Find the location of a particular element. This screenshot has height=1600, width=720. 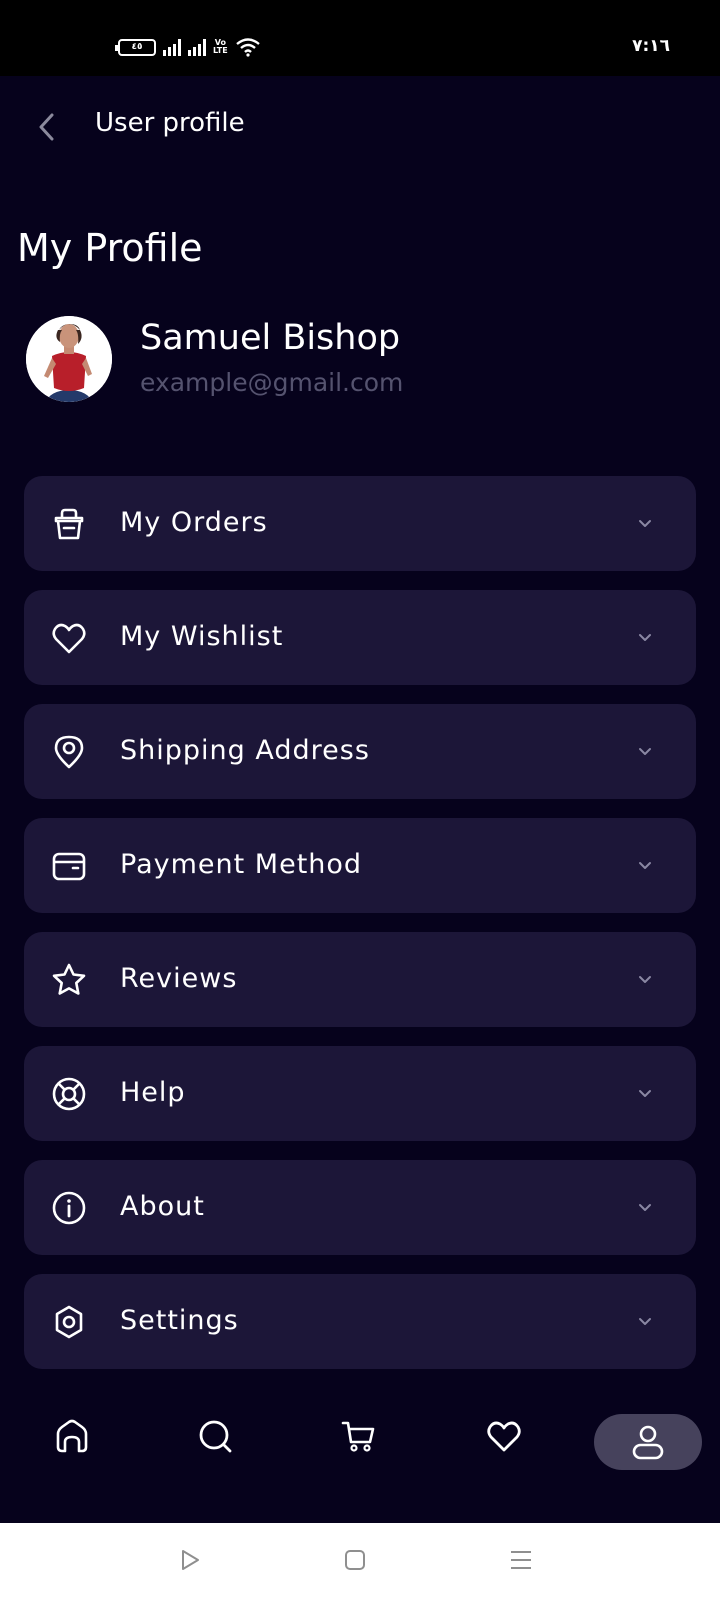

menu-item-help: Help is located at coordinates (360, 1093).